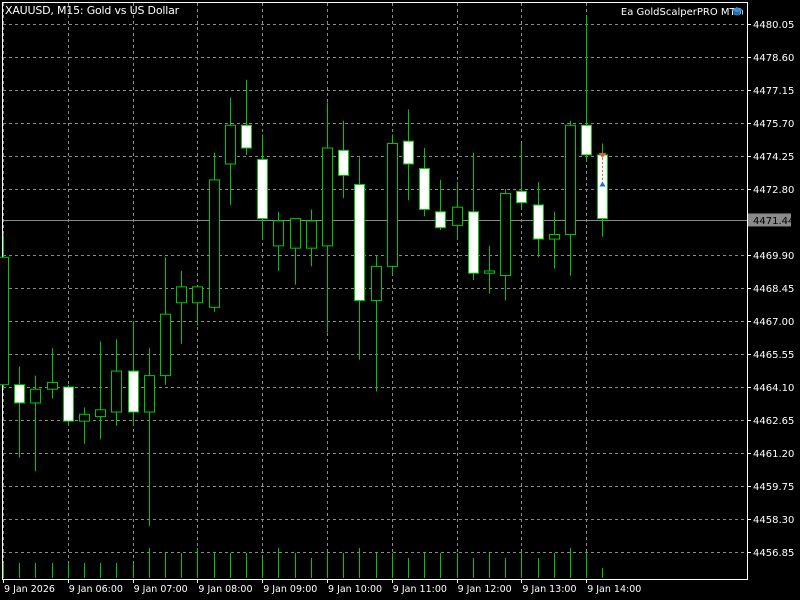 The height and width of the screenshot is (600, 800). I want to click on price-axis-label: 4462.65, so click(773, 421).